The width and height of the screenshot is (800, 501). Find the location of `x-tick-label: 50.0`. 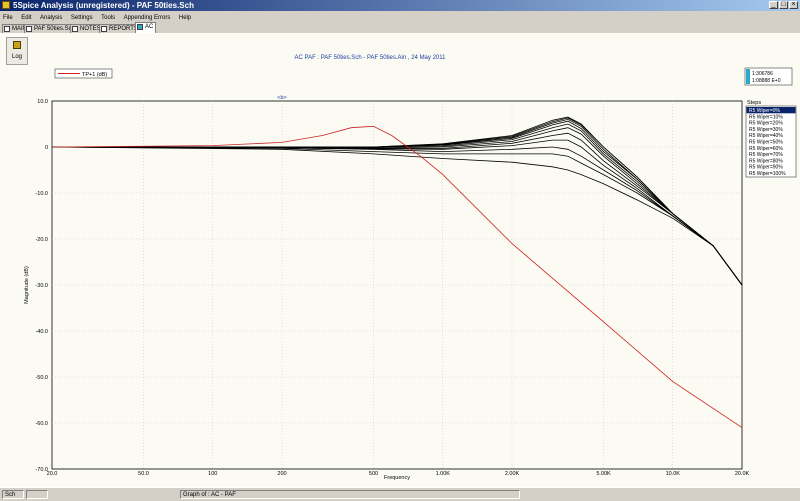

x-tick-label: 50.0 is located at coordinates (143, 474).